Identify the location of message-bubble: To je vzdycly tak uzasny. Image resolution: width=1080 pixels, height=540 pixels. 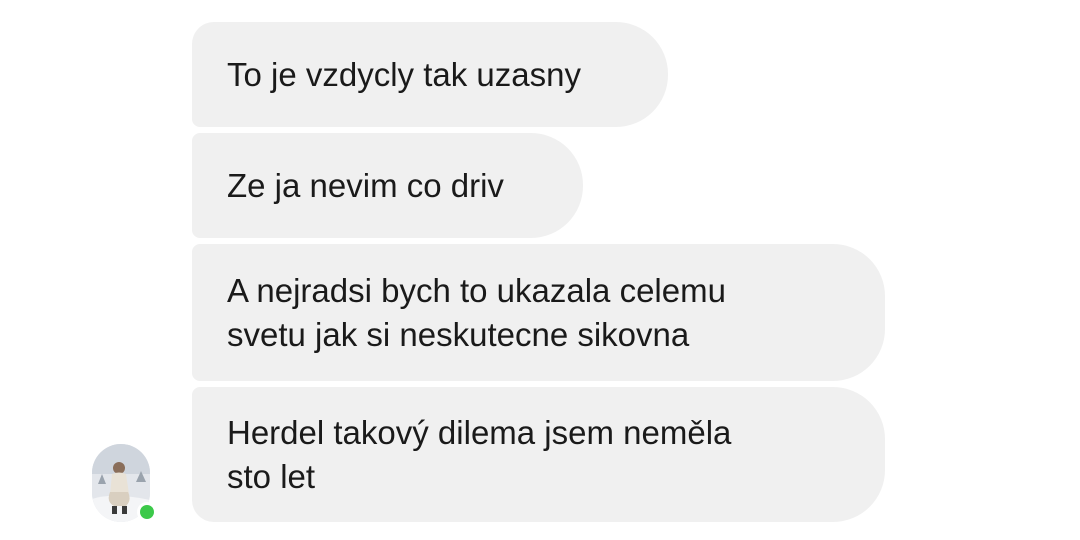
(430, 74).